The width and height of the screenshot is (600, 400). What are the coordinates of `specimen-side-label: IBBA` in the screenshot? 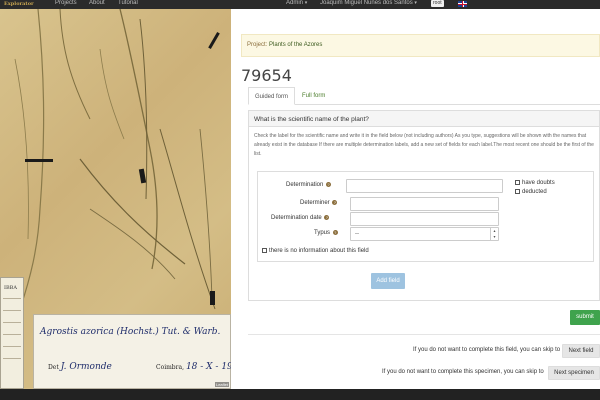 It's located at (12, 333).